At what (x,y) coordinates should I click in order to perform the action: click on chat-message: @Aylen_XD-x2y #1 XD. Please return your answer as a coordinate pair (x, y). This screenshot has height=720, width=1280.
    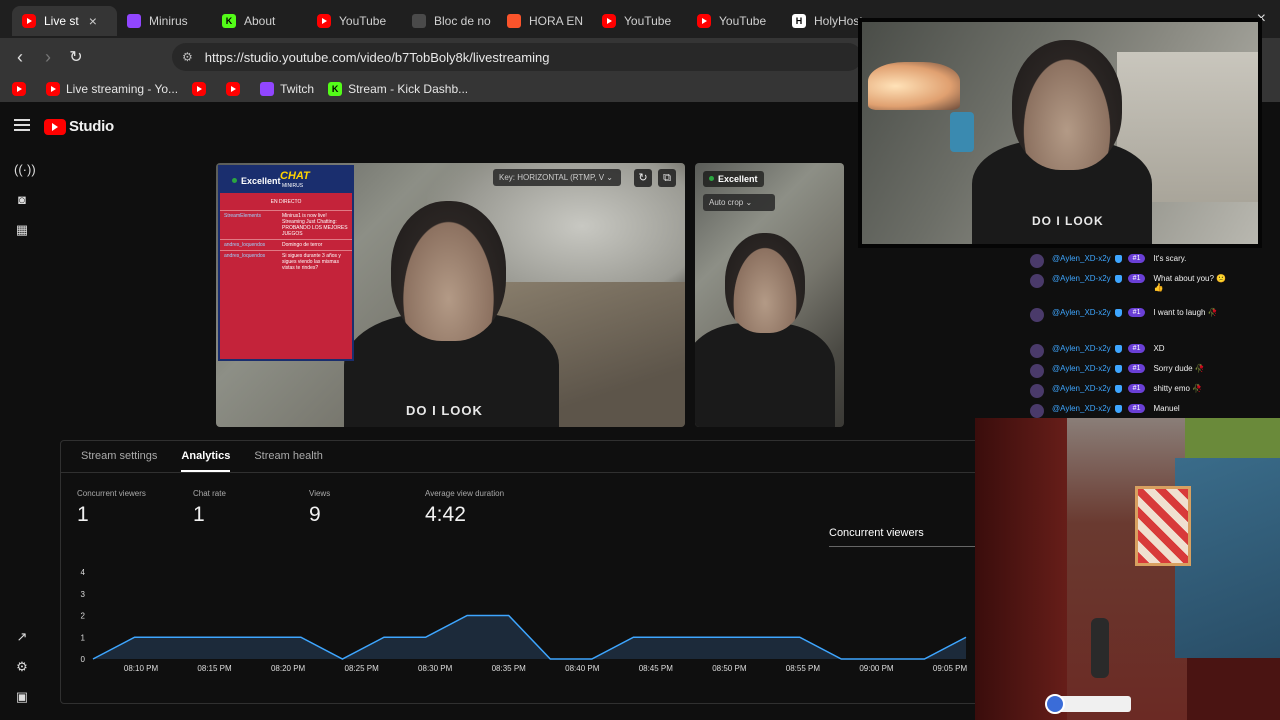
    Looking at the image, I should click on (1090, 351).